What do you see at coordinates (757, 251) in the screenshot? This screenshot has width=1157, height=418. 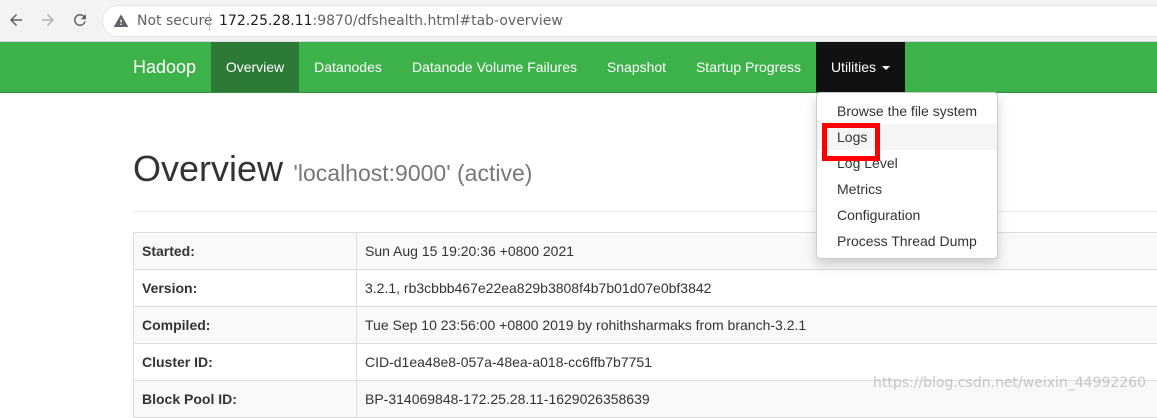 I see `row-value: Sun Aug 15 19:20:36 +0800 2021` at bounding box center [757, 251].